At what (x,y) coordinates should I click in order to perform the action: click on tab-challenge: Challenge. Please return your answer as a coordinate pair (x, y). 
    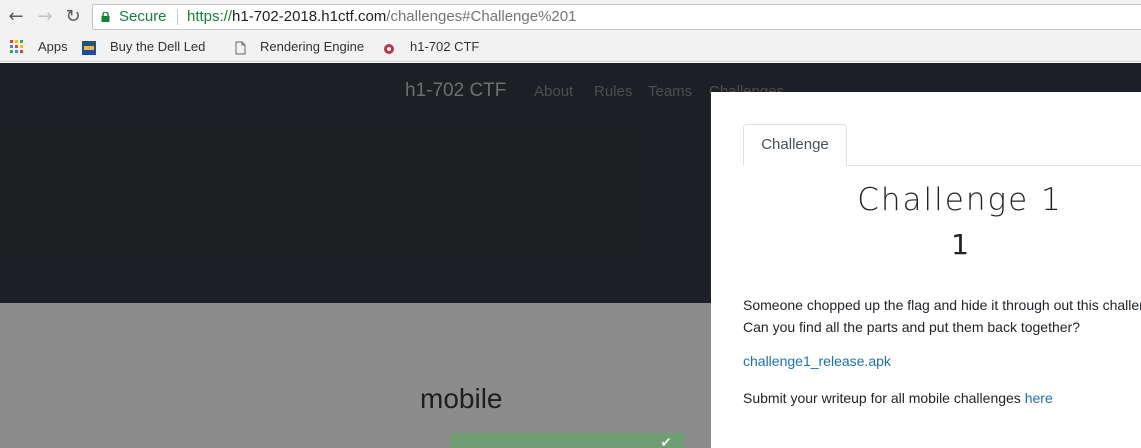
    Looking at the image, I should click on (795, 145).